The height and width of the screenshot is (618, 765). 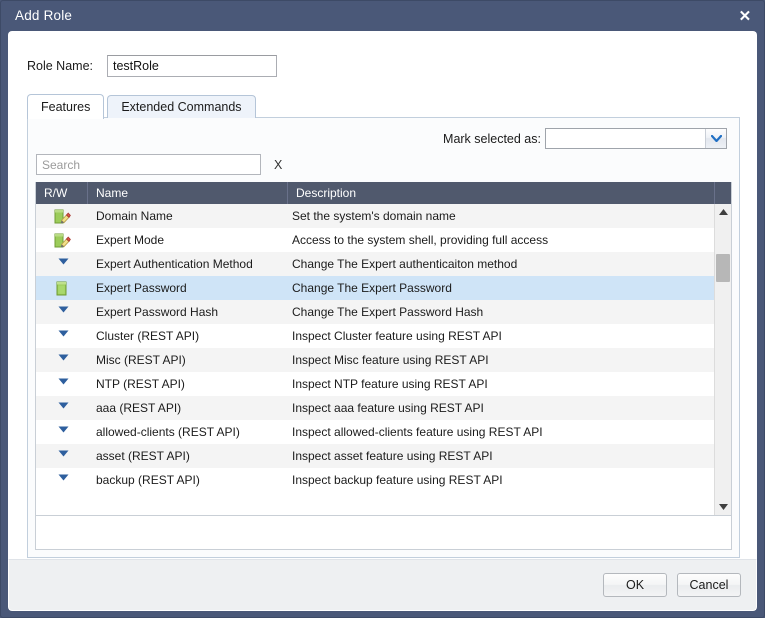 What do you see at coordinates (723, 212) in the screenshot?
I see `scroll-up-icon` at bounding box center [723, 212].